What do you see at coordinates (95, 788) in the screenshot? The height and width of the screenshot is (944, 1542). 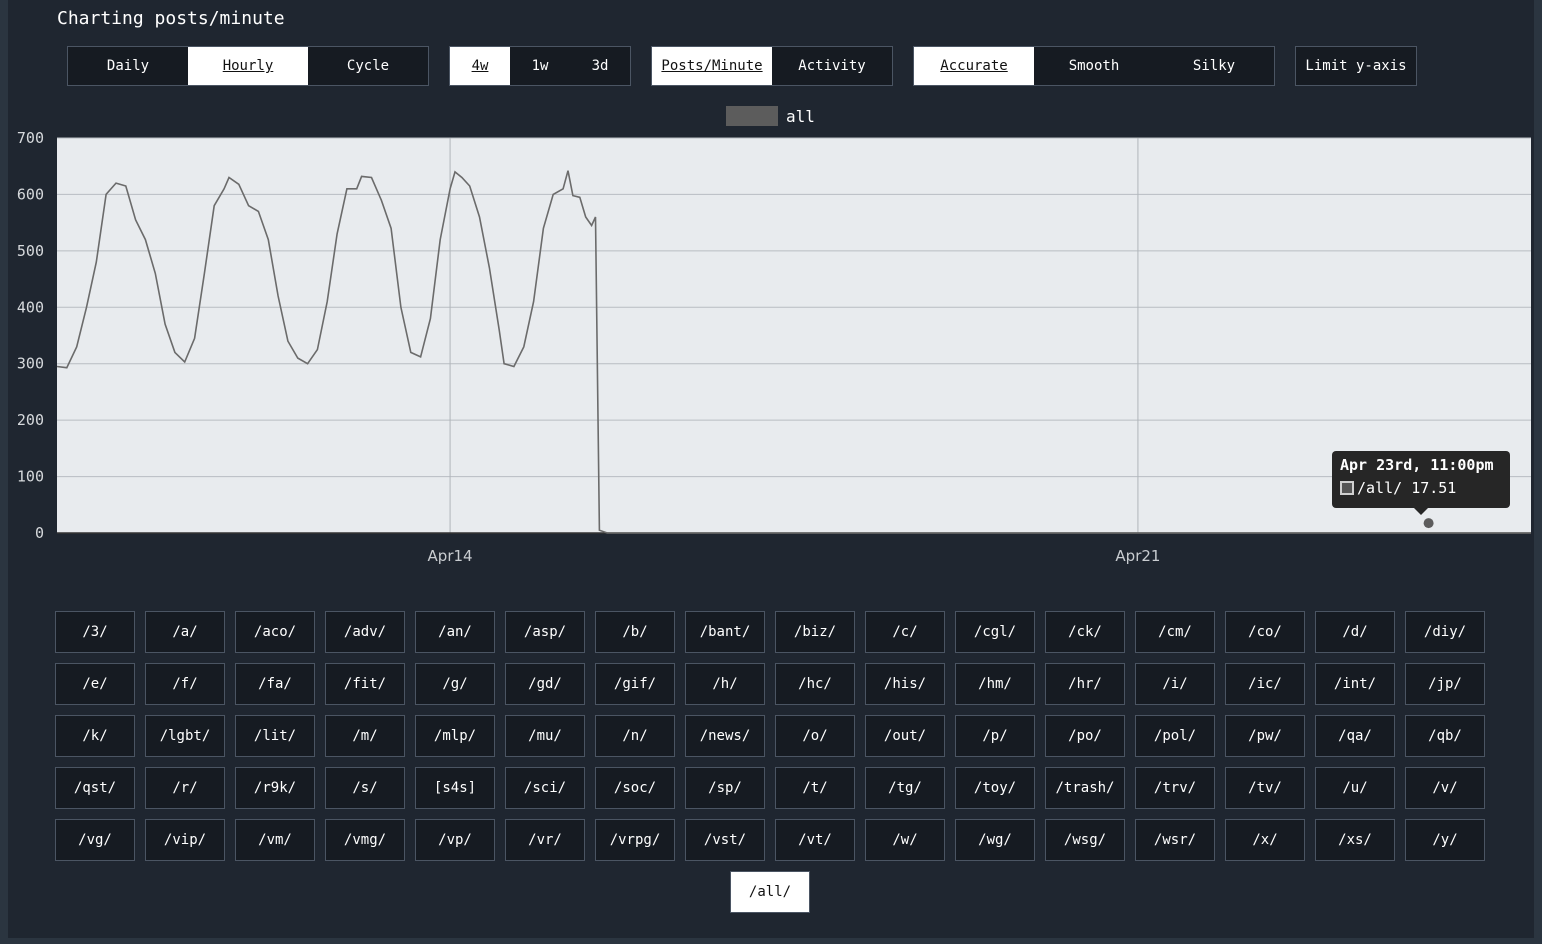 I see `board-button: /qst/` at bounding box center [95, 788].